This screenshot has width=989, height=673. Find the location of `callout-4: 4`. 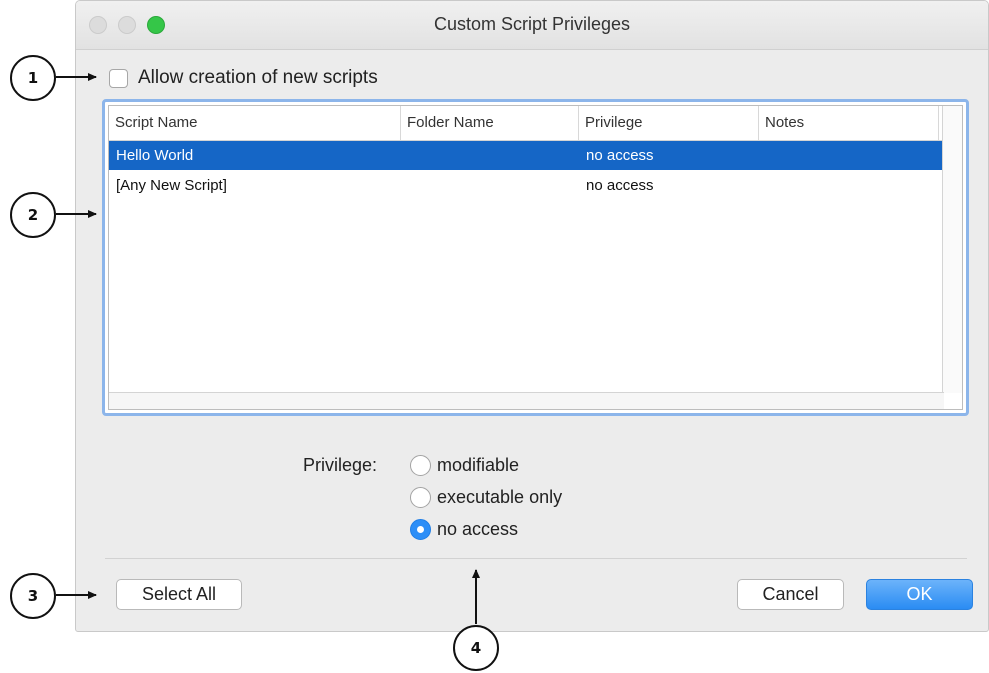

callout-4: 4 is located at coordinates (476, 648).